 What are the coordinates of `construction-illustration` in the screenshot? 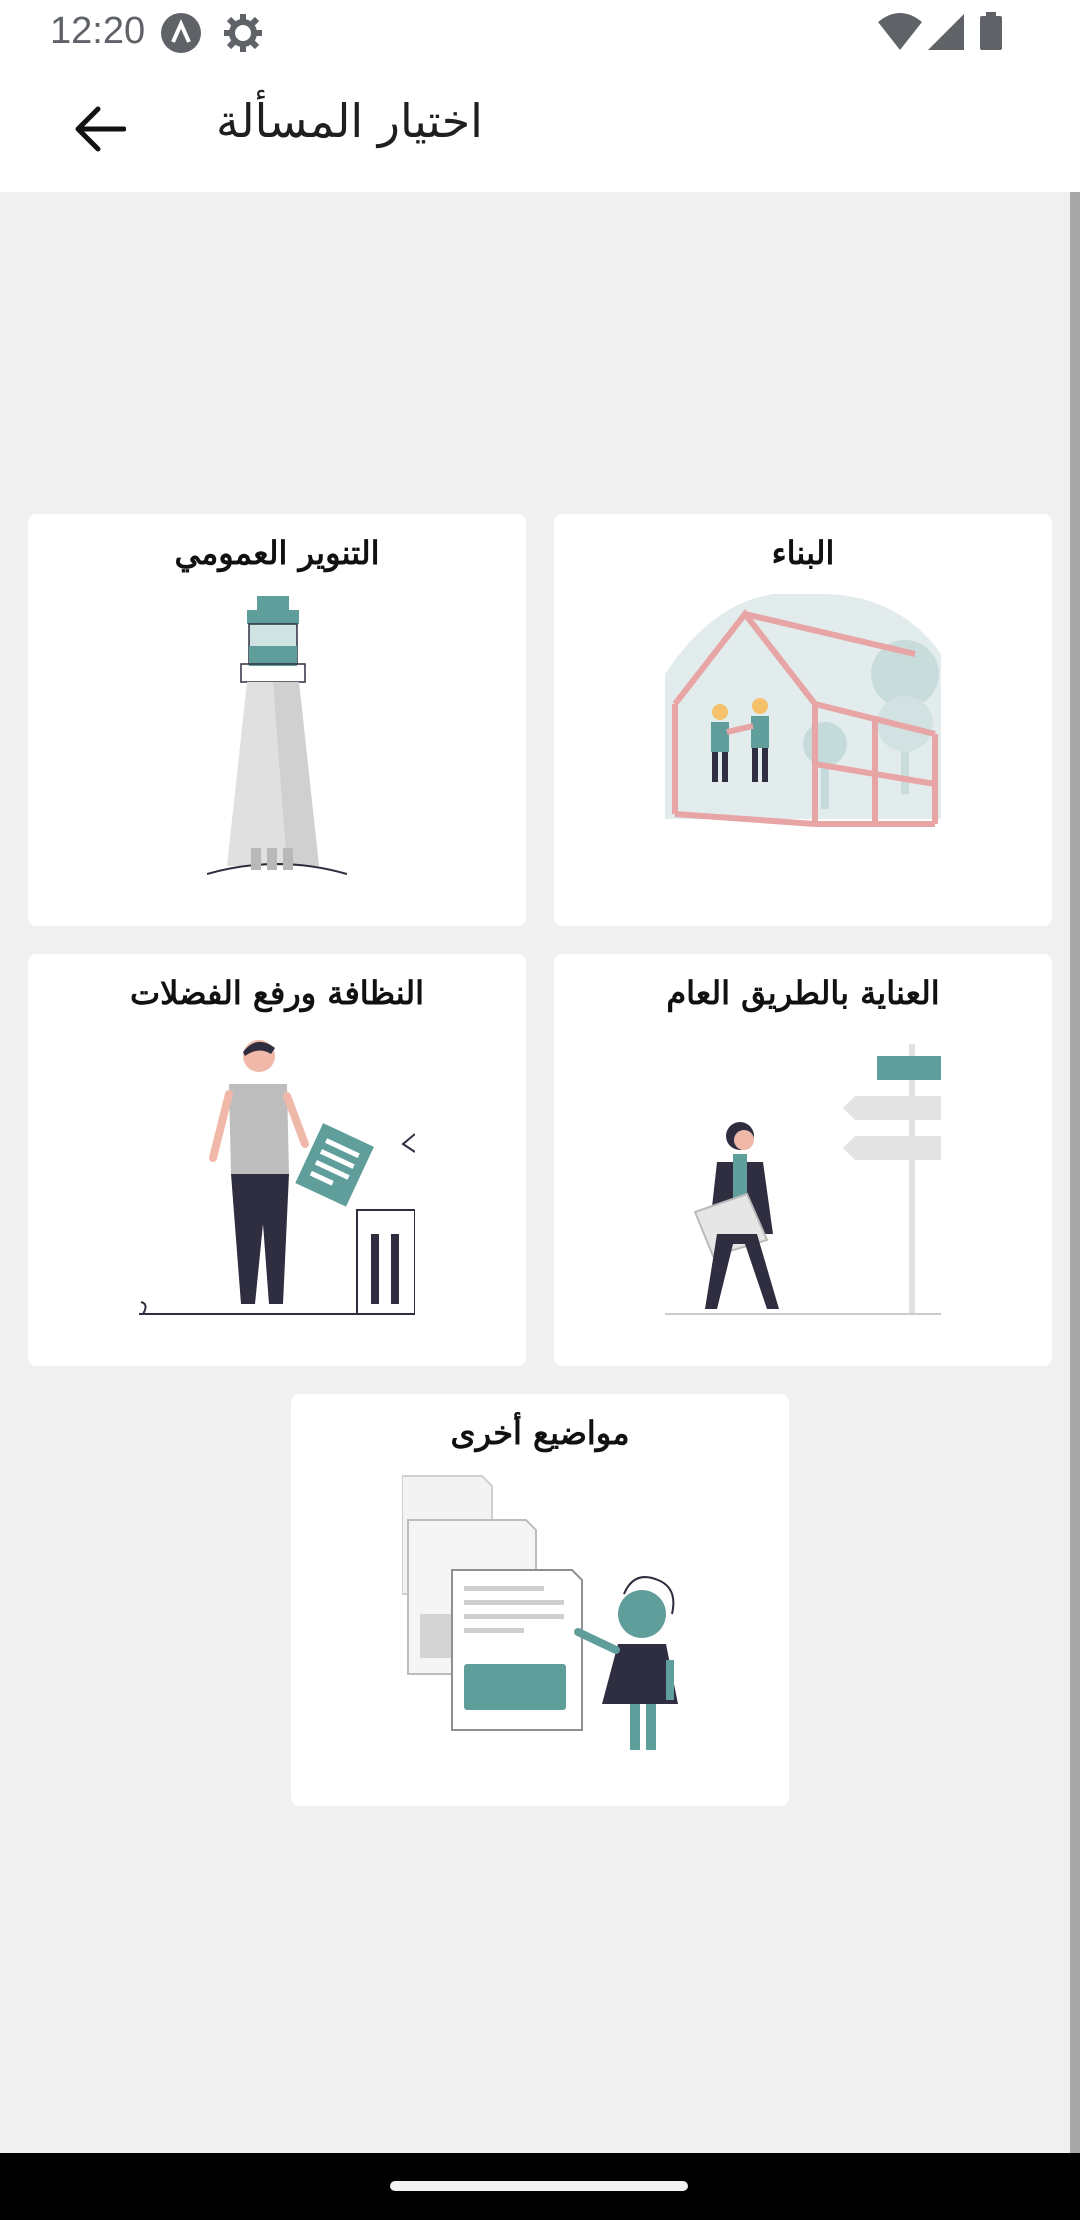 It's located at (803, 710).